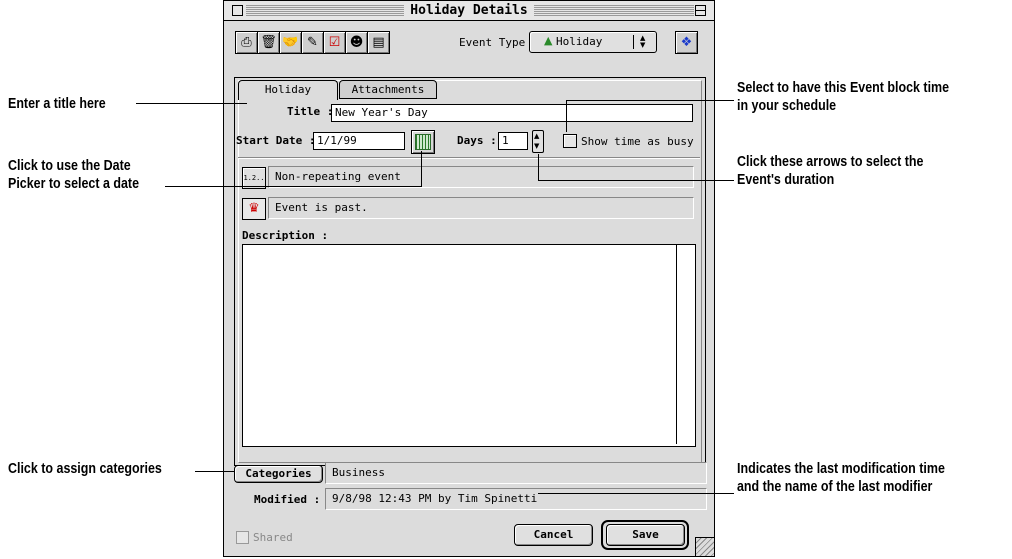 The image size is (1012, 559). I want to click on days-label: Days :, so click(477, 140).